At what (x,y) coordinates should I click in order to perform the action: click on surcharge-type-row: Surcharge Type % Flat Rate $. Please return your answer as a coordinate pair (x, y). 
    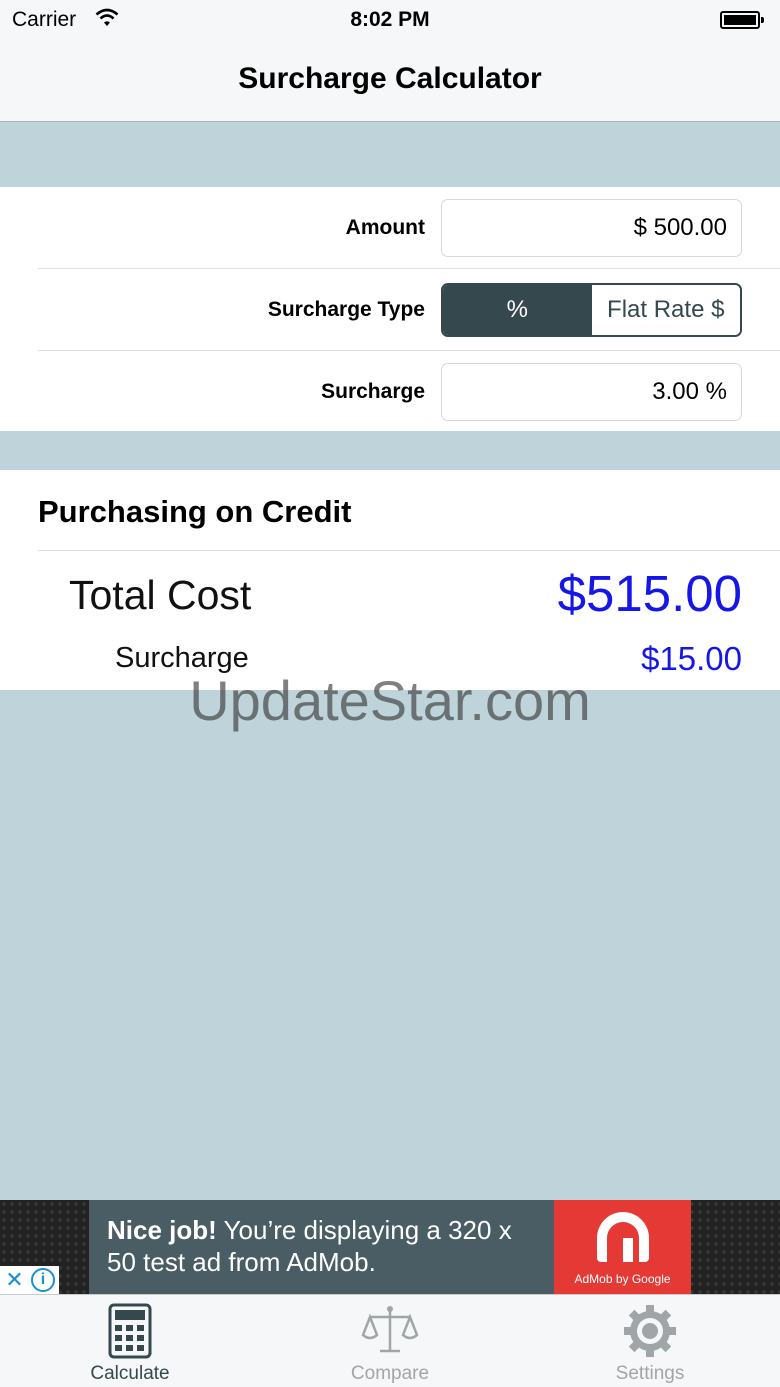
    Looking at the image, I should click on (390, 310).